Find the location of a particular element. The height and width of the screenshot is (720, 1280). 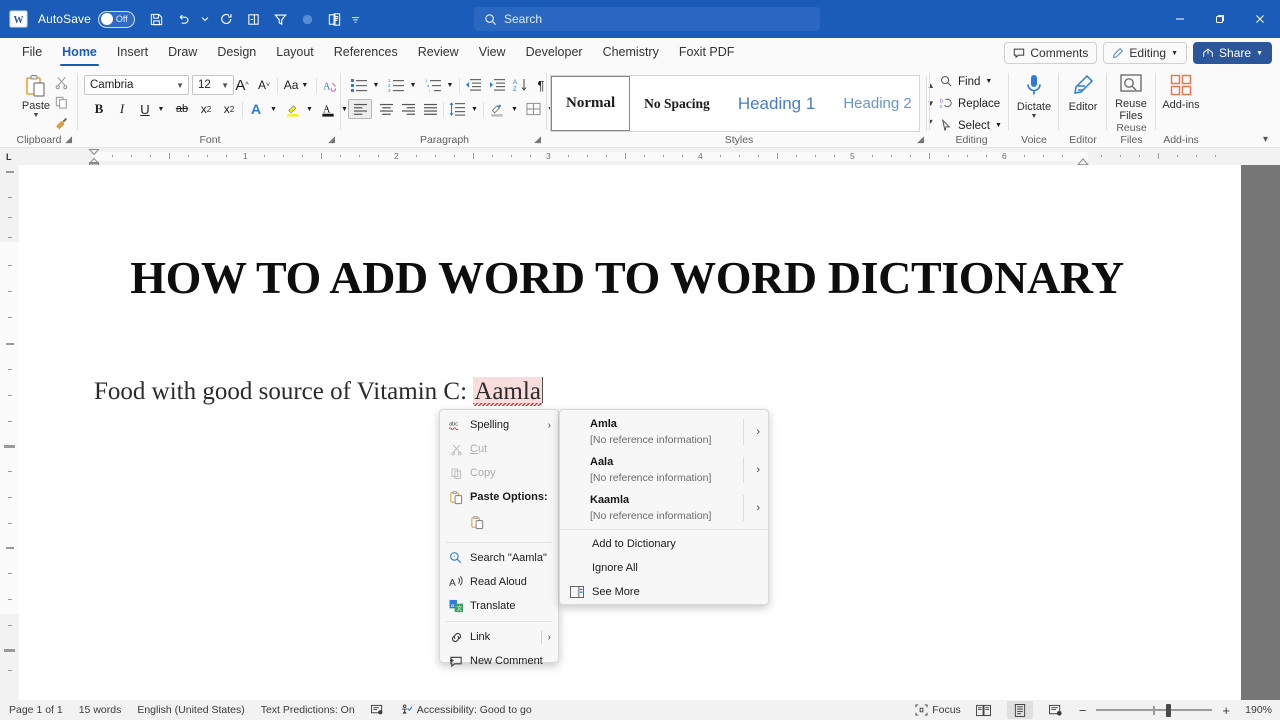

shading-dropdown-icon: ▼ is located at coordinates (514, 109).